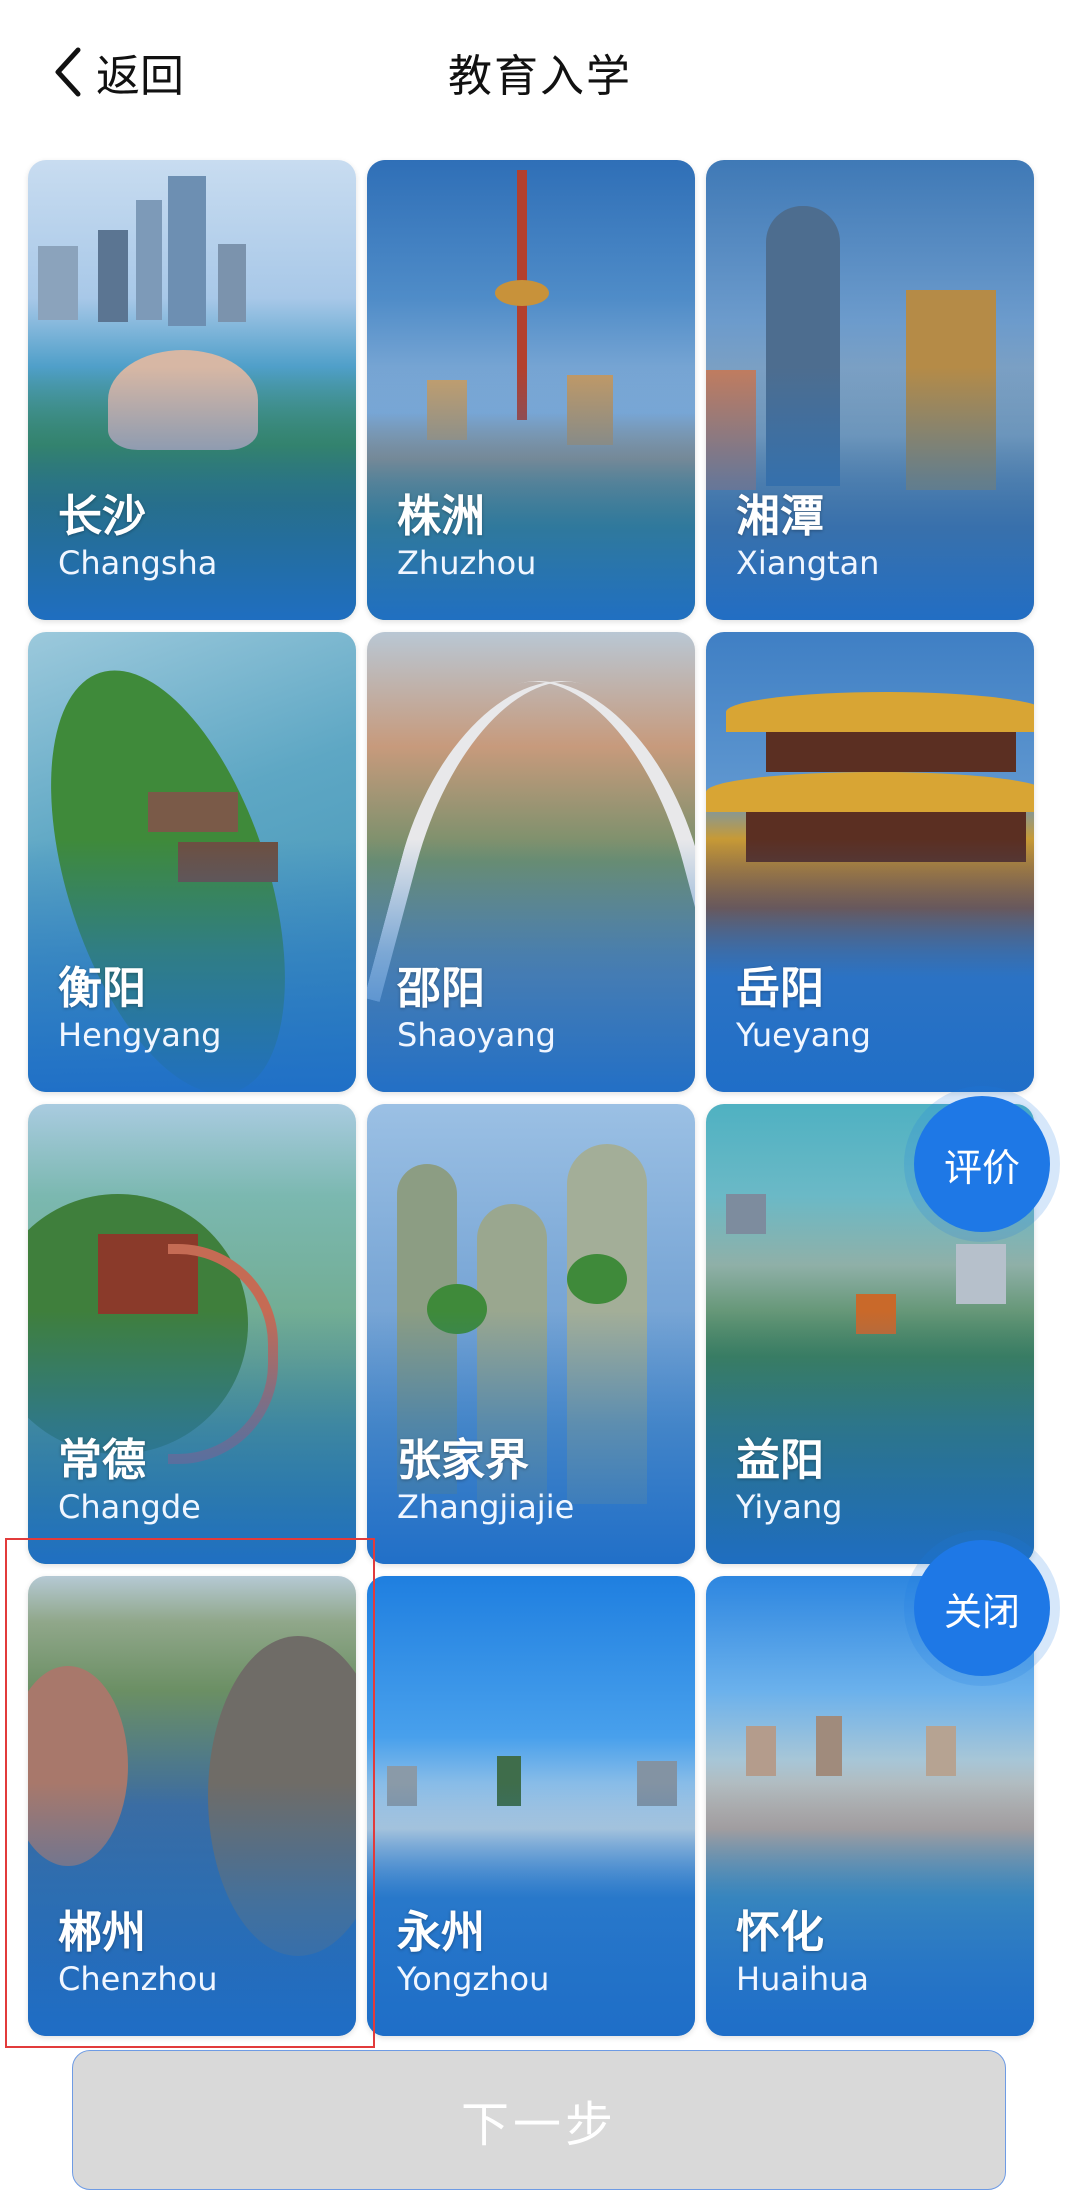 This screenshot has height=2190, width=1080. What do you see at coordinates (138, 563) in the screenshot?
I see `city-name-en: Changsha` at bounding box center [138, 563].